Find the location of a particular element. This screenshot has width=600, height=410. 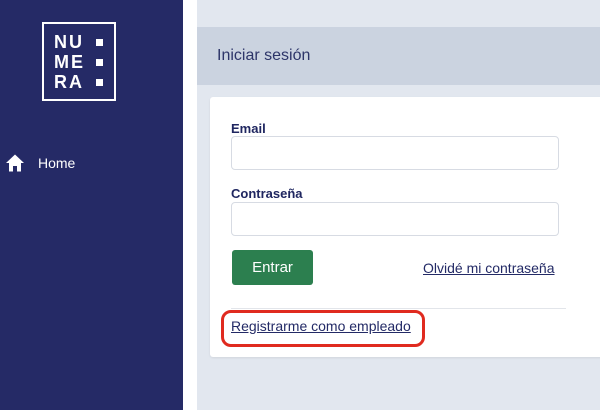

email-label: Email is located at coordinates (248, 128).